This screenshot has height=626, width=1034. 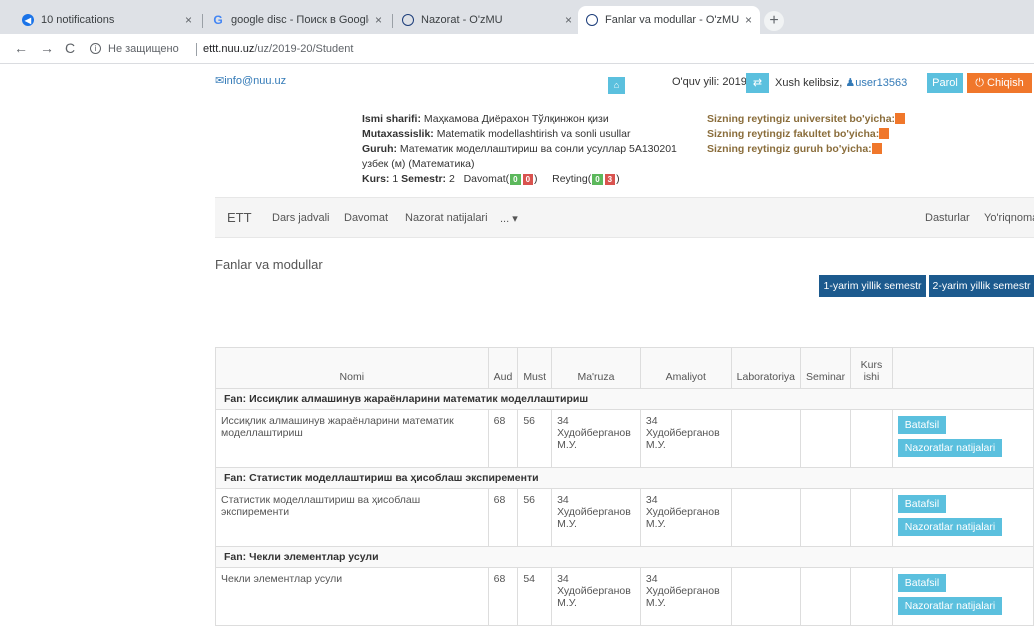 I want to click on attendance-badge-red: 0, so click(x=528, y=179).